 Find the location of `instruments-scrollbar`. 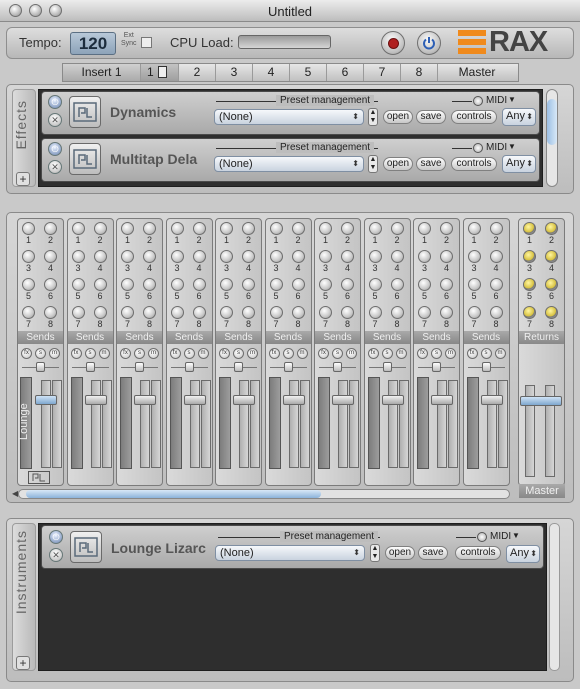

instruments-scrollbar is located at coordinates (554, 597).